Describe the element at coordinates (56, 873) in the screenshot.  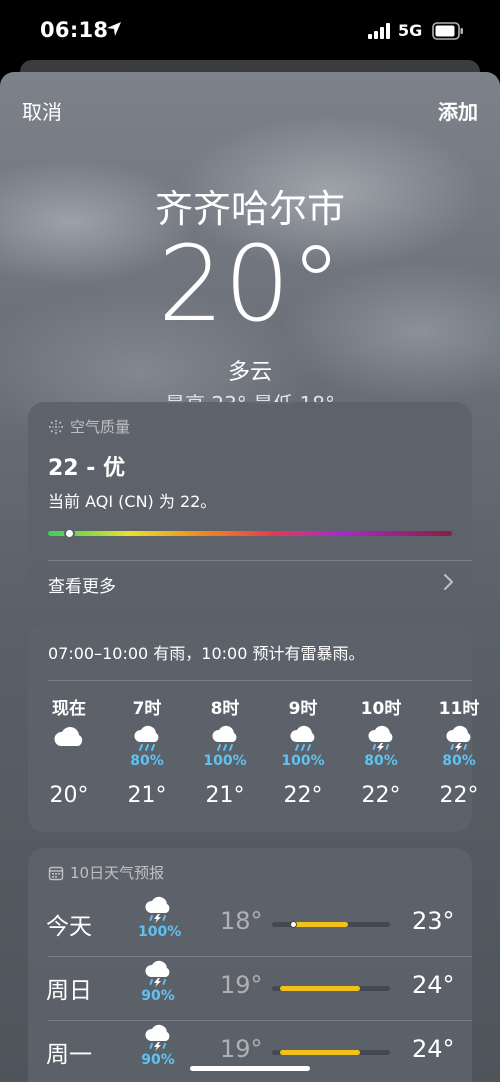
I see `calendar-icon` at that location.